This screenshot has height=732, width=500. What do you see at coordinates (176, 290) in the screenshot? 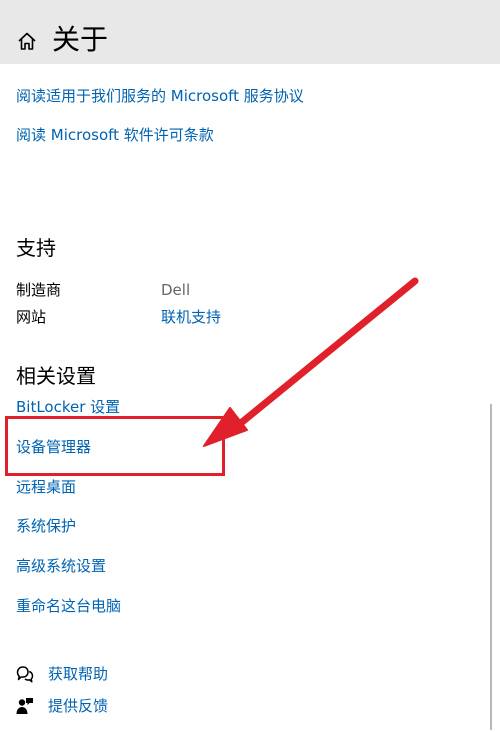
I see `manufacturer-value: Dell` at bounding box center [176, 290].